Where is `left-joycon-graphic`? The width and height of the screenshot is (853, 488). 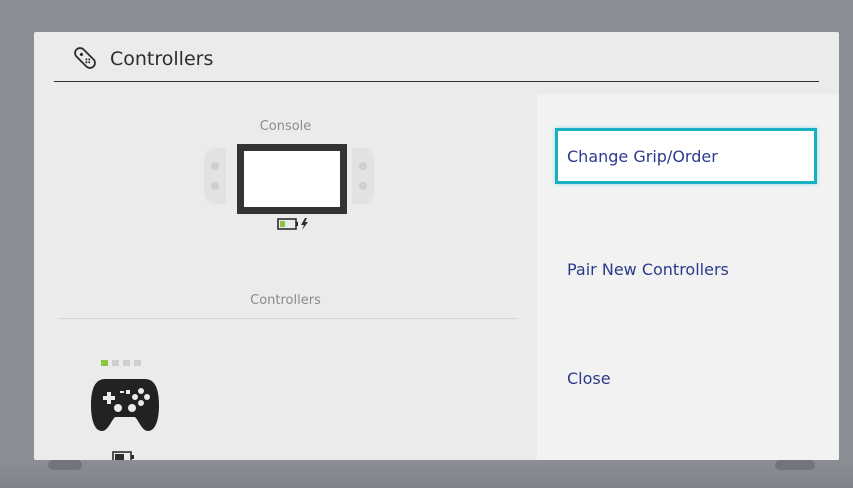
left-joycon-graphic is located at coordinates (215, 176).